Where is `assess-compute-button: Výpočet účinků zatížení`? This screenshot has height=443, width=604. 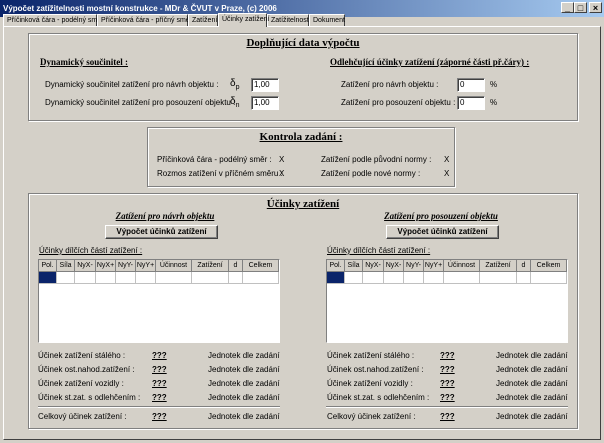
assess-compute-button: Výpočet účinků zatížení is located at coordinates (442, 232).